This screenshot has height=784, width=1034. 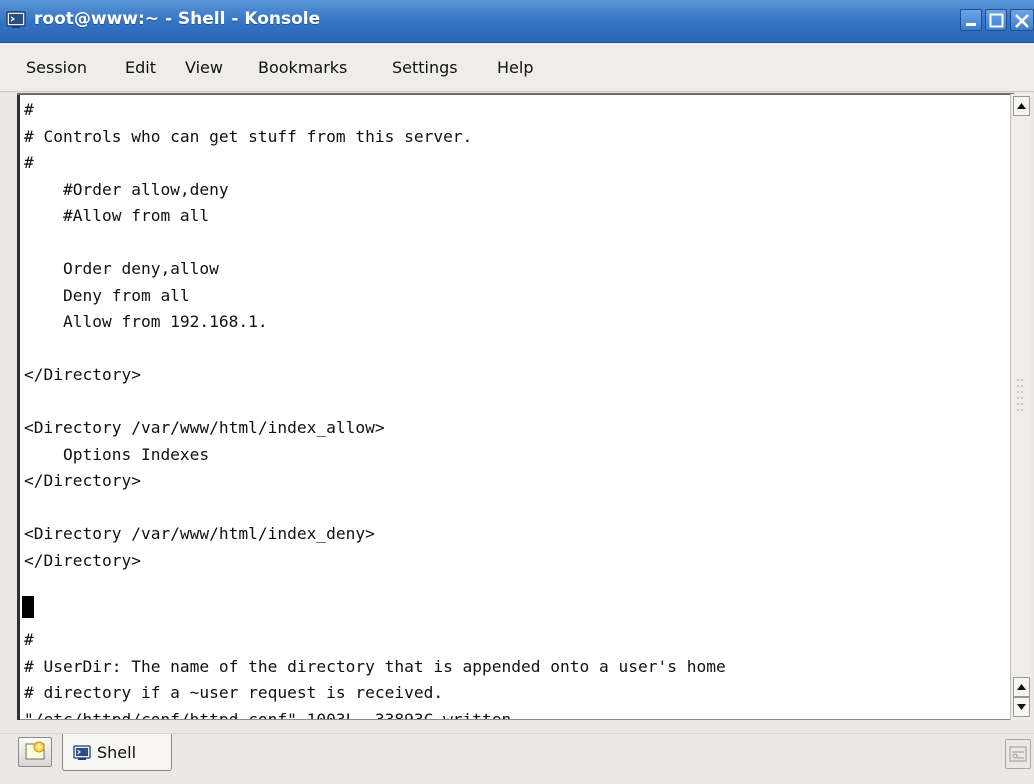 I want to click on scroll-up-button, so click(x=1021, y=687).